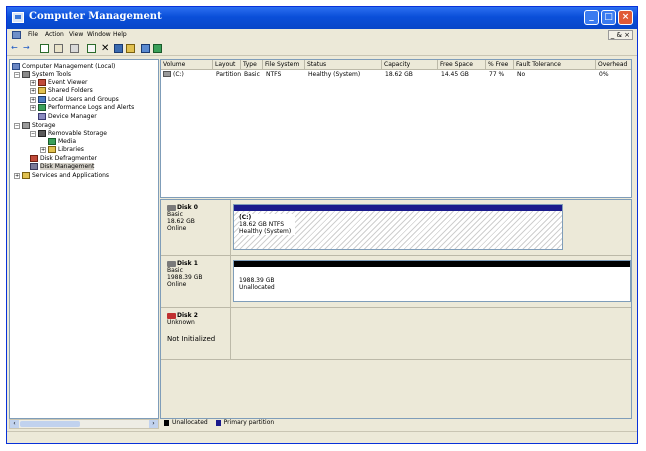 The width and height of the screenshot is (646, 451). I want to click on show-hide-tree-icon, so click(58, 48).